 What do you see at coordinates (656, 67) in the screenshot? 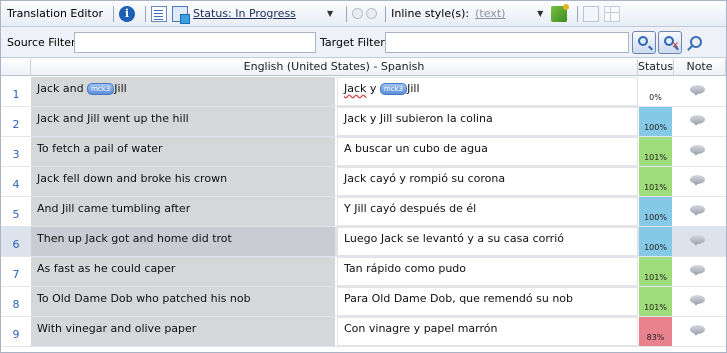
I see `status-header: Status` at bounding box center [656, 67].